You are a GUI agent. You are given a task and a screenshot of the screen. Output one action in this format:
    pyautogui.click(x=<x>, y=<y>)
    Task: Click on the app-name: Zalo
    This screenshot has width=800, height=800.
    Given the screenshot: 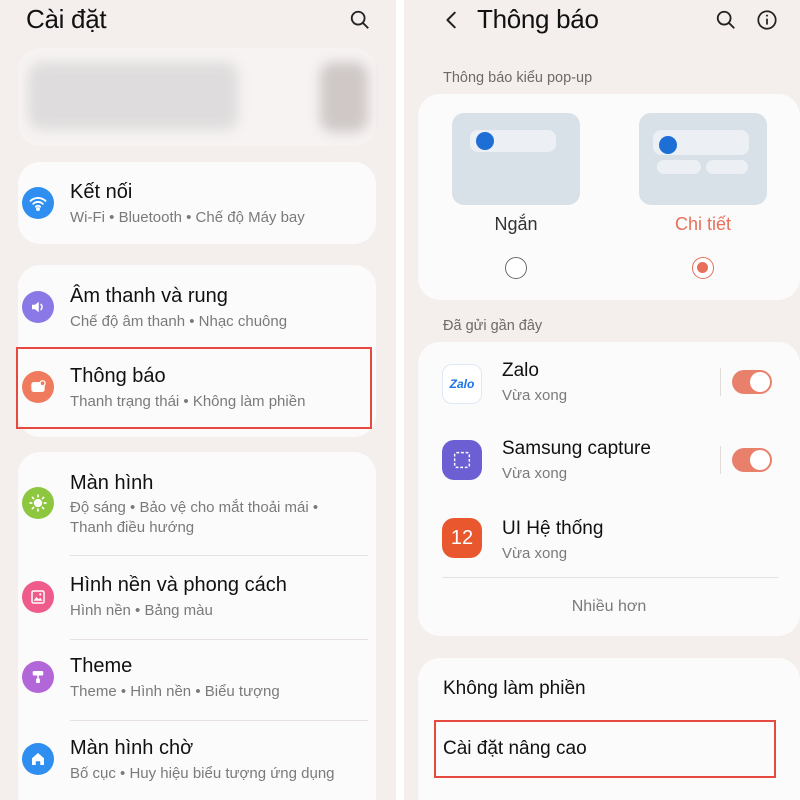 What is the action you would take?
    pyautogui.click(x=520, y=370)
    